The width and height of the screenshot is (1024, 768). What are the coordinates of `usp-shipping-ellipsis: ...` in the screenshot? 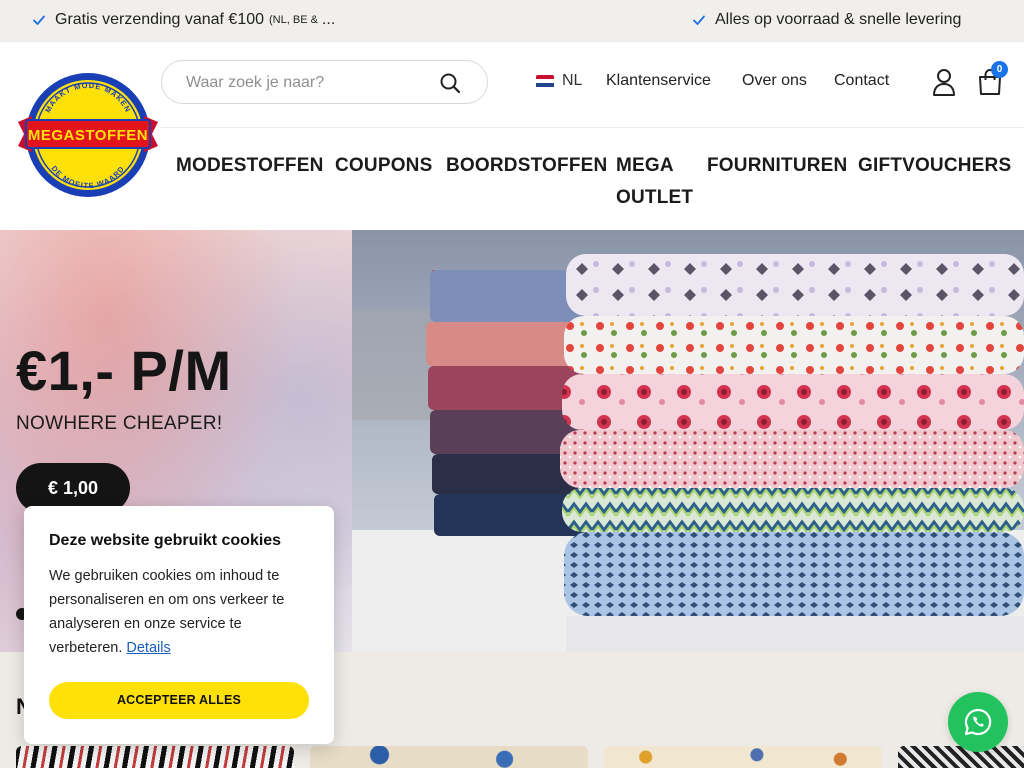 It's located at (328, 19).